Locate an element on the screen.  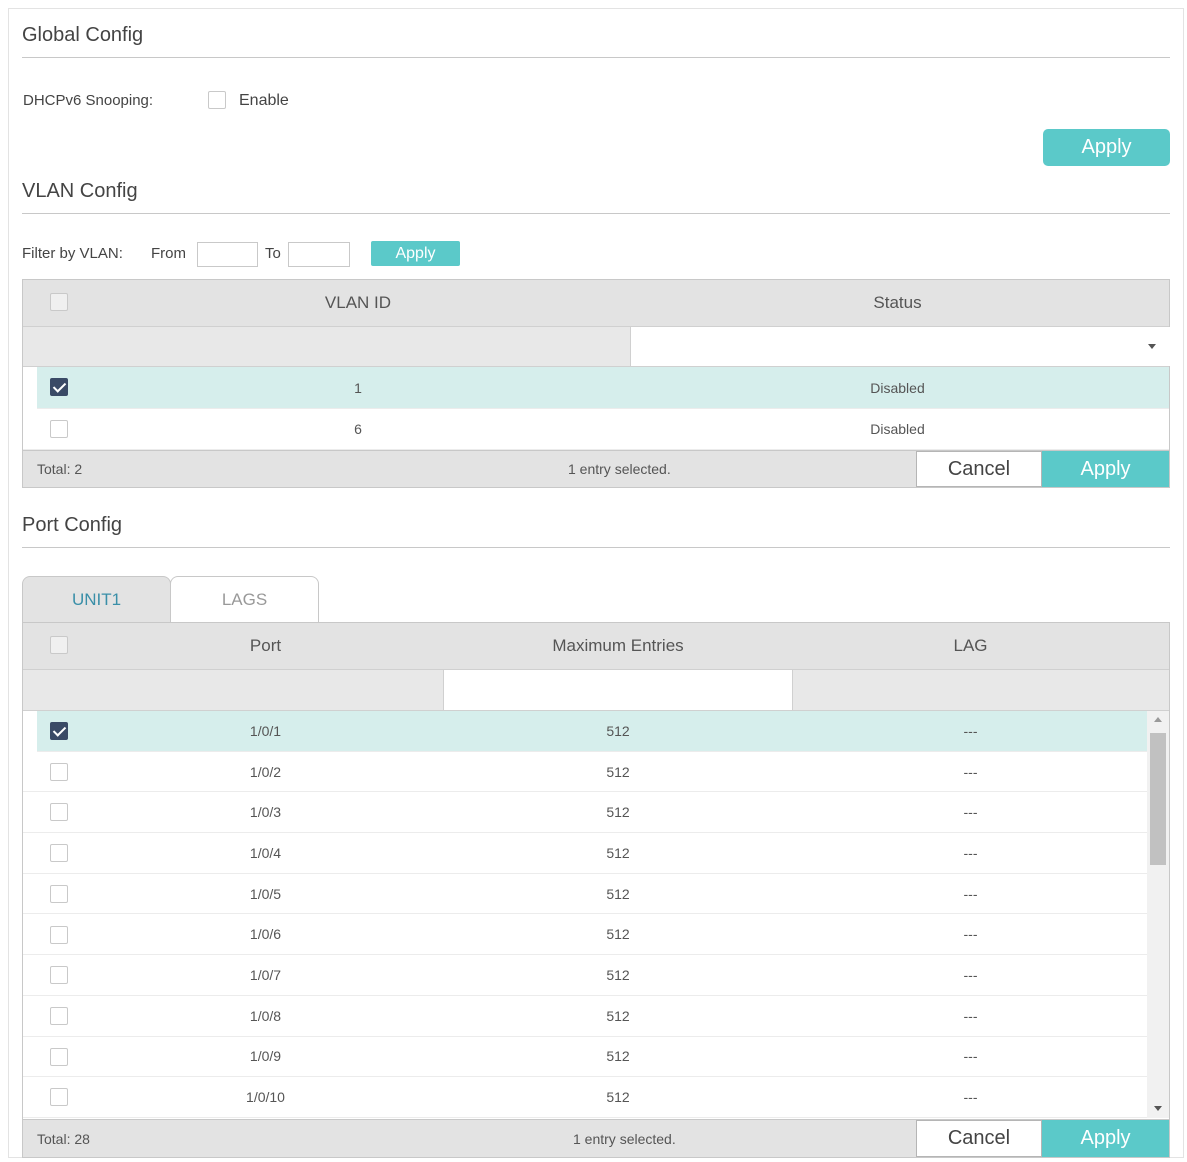
filter-by-vlan-label: Filter by VLAN: is located at coordinates (72, 253).